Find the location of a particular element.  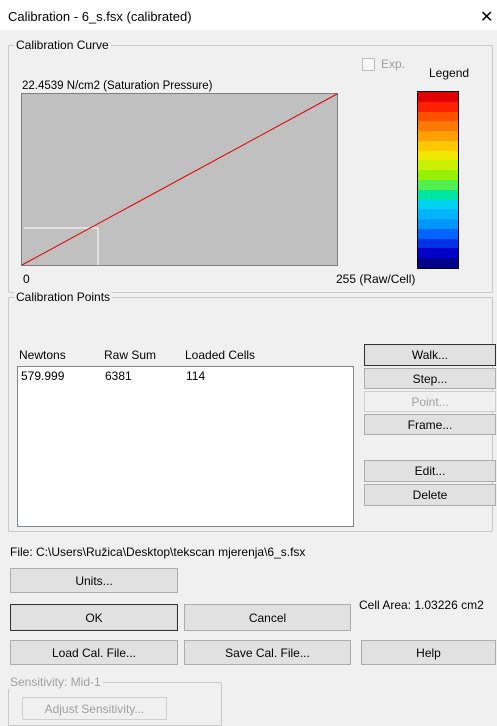

exp-checkbox is located at coordinates (368, 64).